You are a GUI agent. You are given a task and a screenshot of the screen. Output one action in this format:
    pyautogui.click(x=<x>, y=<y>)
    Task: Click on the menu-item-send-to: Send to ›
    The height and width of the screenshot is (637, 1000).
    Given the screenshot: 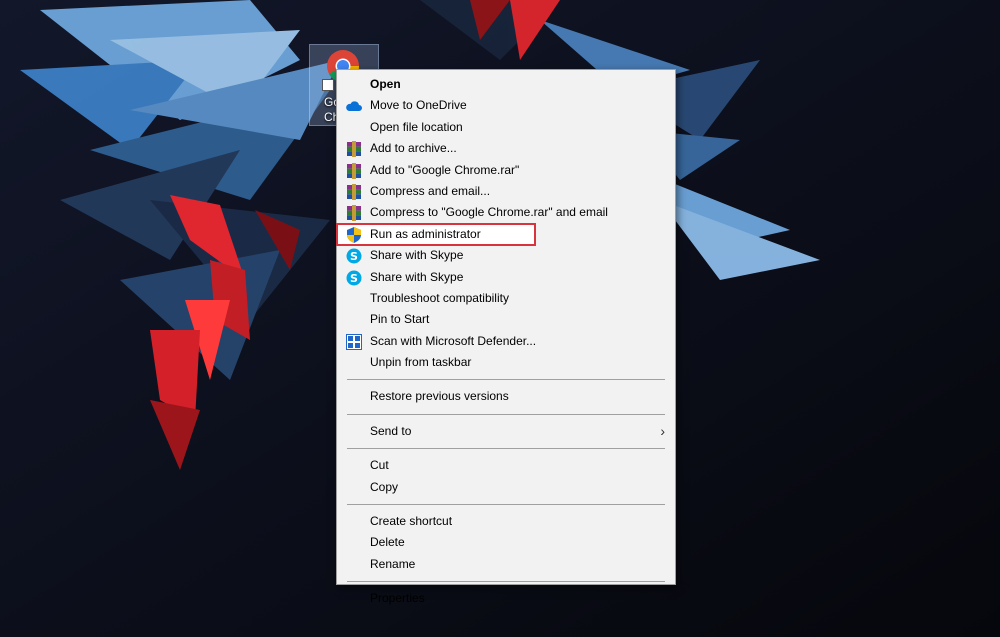 What is the action you would take?
    pyautogui.click(x=506, y=431)
    